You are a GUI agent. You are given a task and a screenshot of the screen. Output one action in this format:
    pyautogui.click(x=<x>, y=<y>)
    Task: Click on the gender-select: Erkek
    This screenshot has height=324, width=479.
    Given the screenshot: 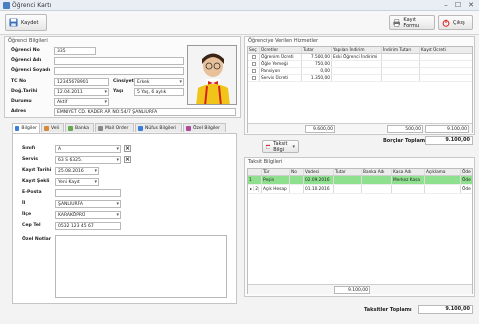 What is the action you would take?
    pyautogui.click(x=159, y=82)
    